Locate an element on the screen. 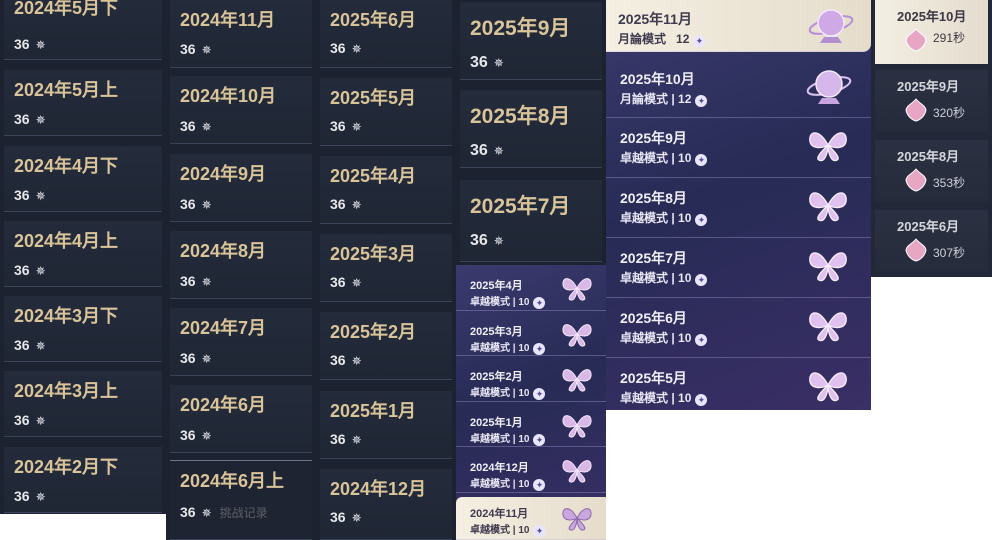 This screenshot has width=992, height=540. mode-row: 2025年1月 卓越模式 | 10 ✦ is located at coordinates (531, 424).